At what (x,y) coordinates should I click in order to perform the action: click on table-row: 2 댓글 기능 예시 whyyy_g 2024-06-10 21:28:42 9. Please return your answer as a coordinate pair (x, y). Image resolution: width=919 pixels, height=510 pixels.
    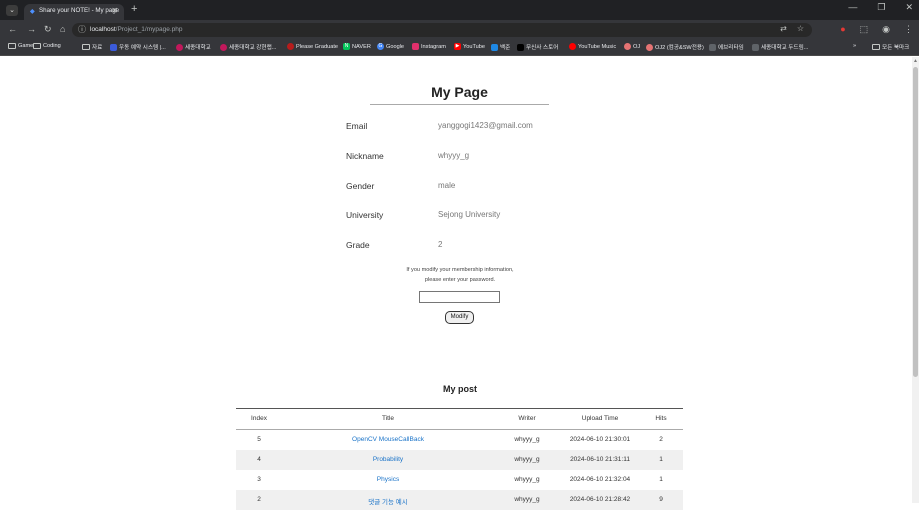
    Looking at the image, I should click on (459, 500).